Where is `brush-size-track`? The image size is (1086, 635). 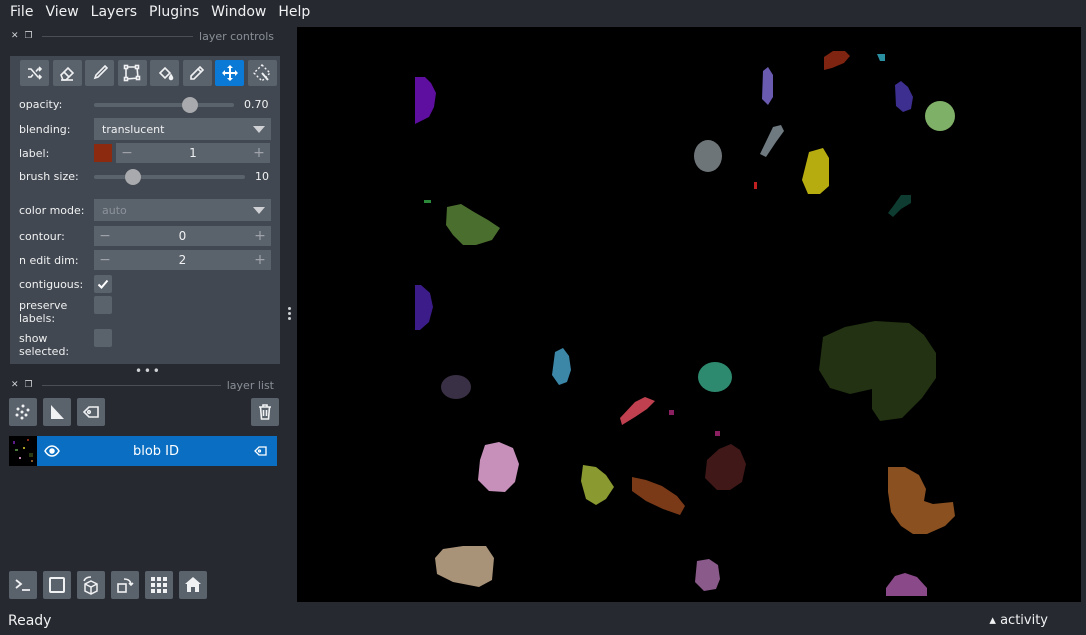 brush-size-track is located at coordinates (169, 177).